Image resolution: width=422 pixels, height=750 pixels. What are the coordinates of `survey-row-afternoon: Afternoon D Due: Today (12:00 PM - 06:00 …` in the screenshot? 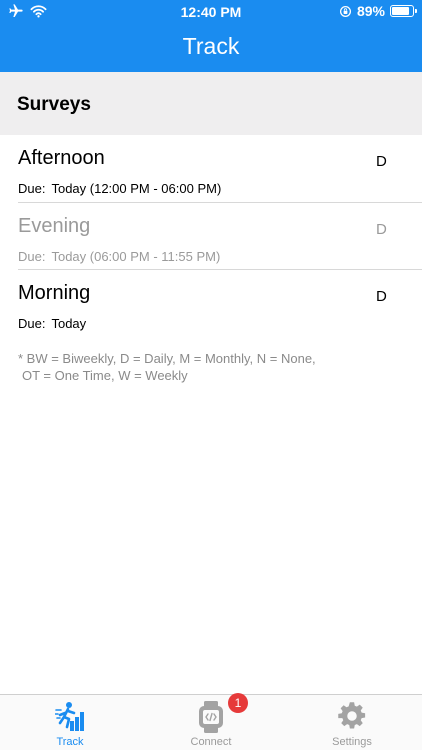 It's located at (211, 168).